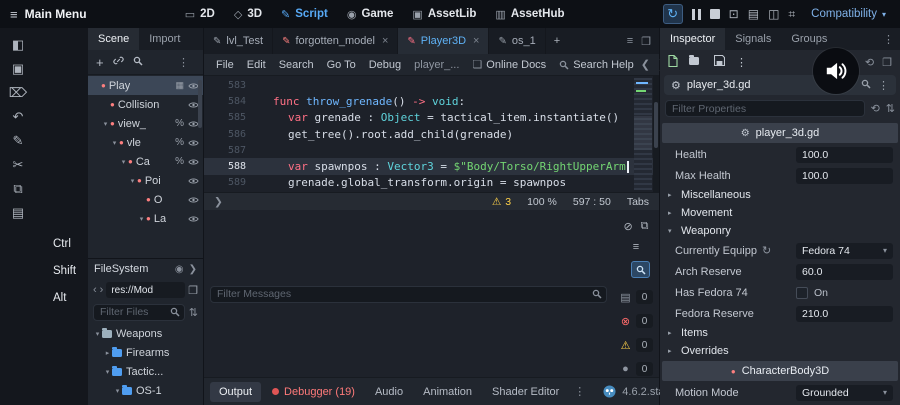  I want to click on chevron-right-icon: ❯, so click(193, 269).